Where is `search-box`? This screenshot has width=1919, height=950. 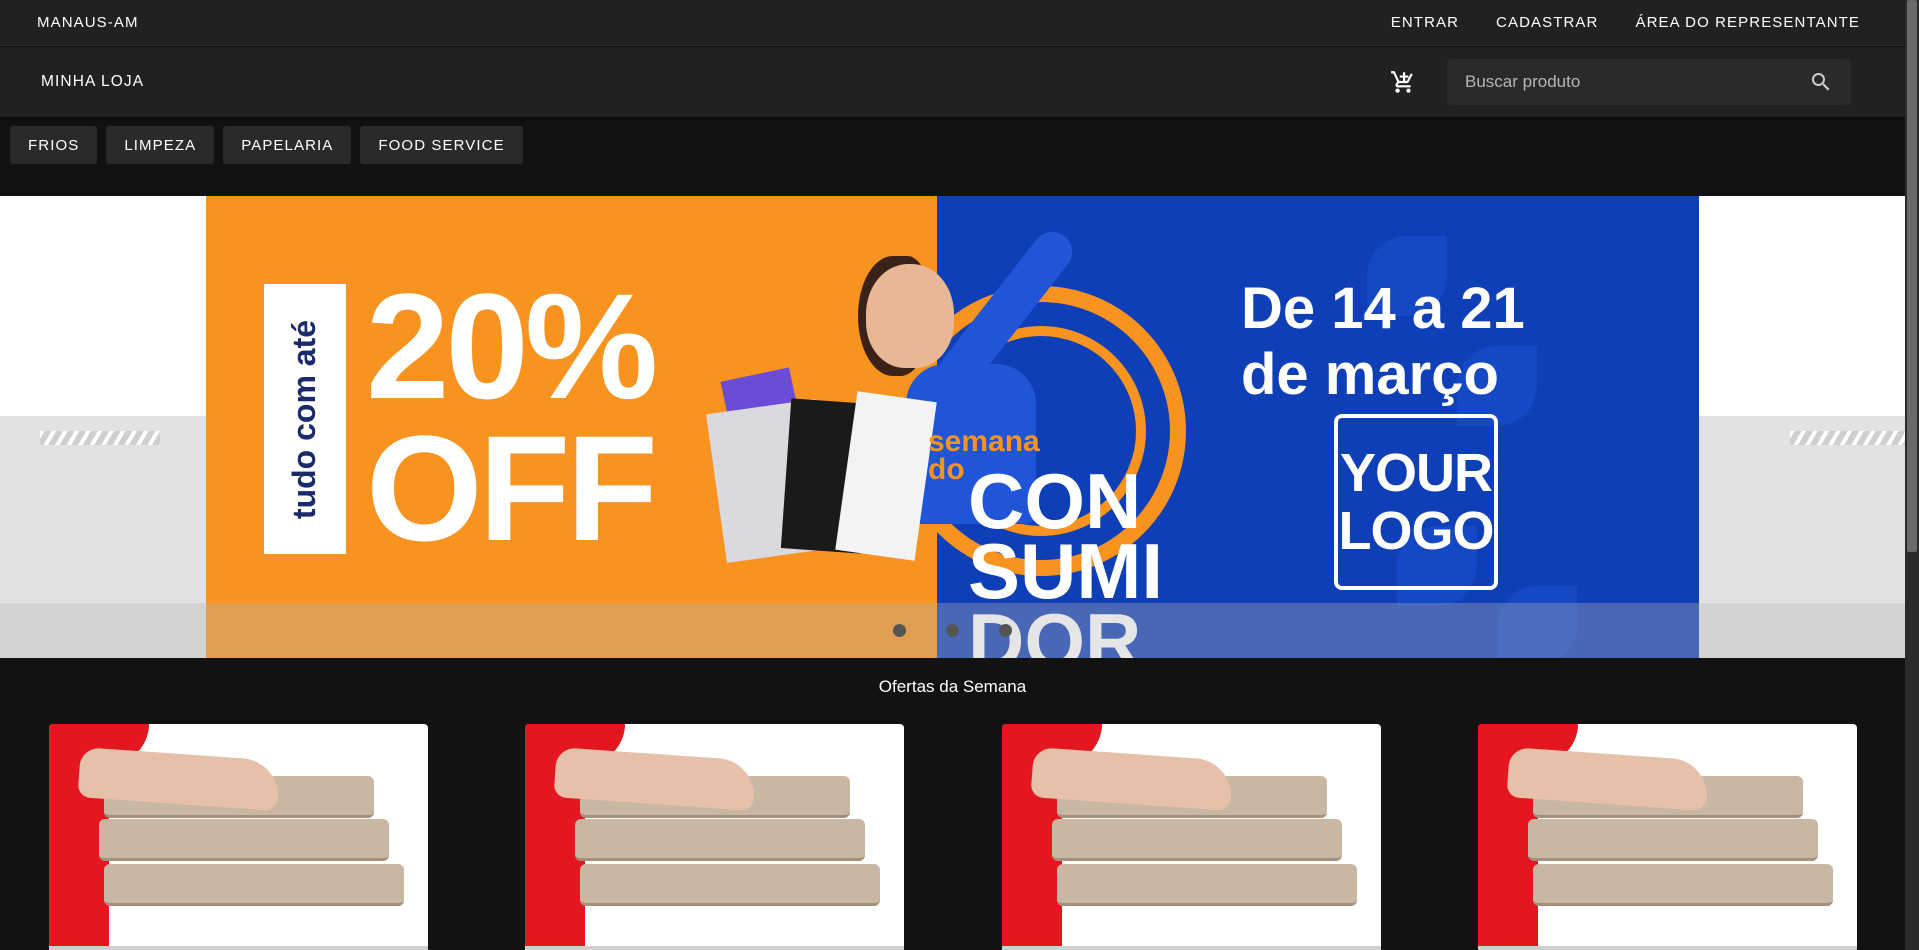
search-box is located at coordinates (1649, 82).